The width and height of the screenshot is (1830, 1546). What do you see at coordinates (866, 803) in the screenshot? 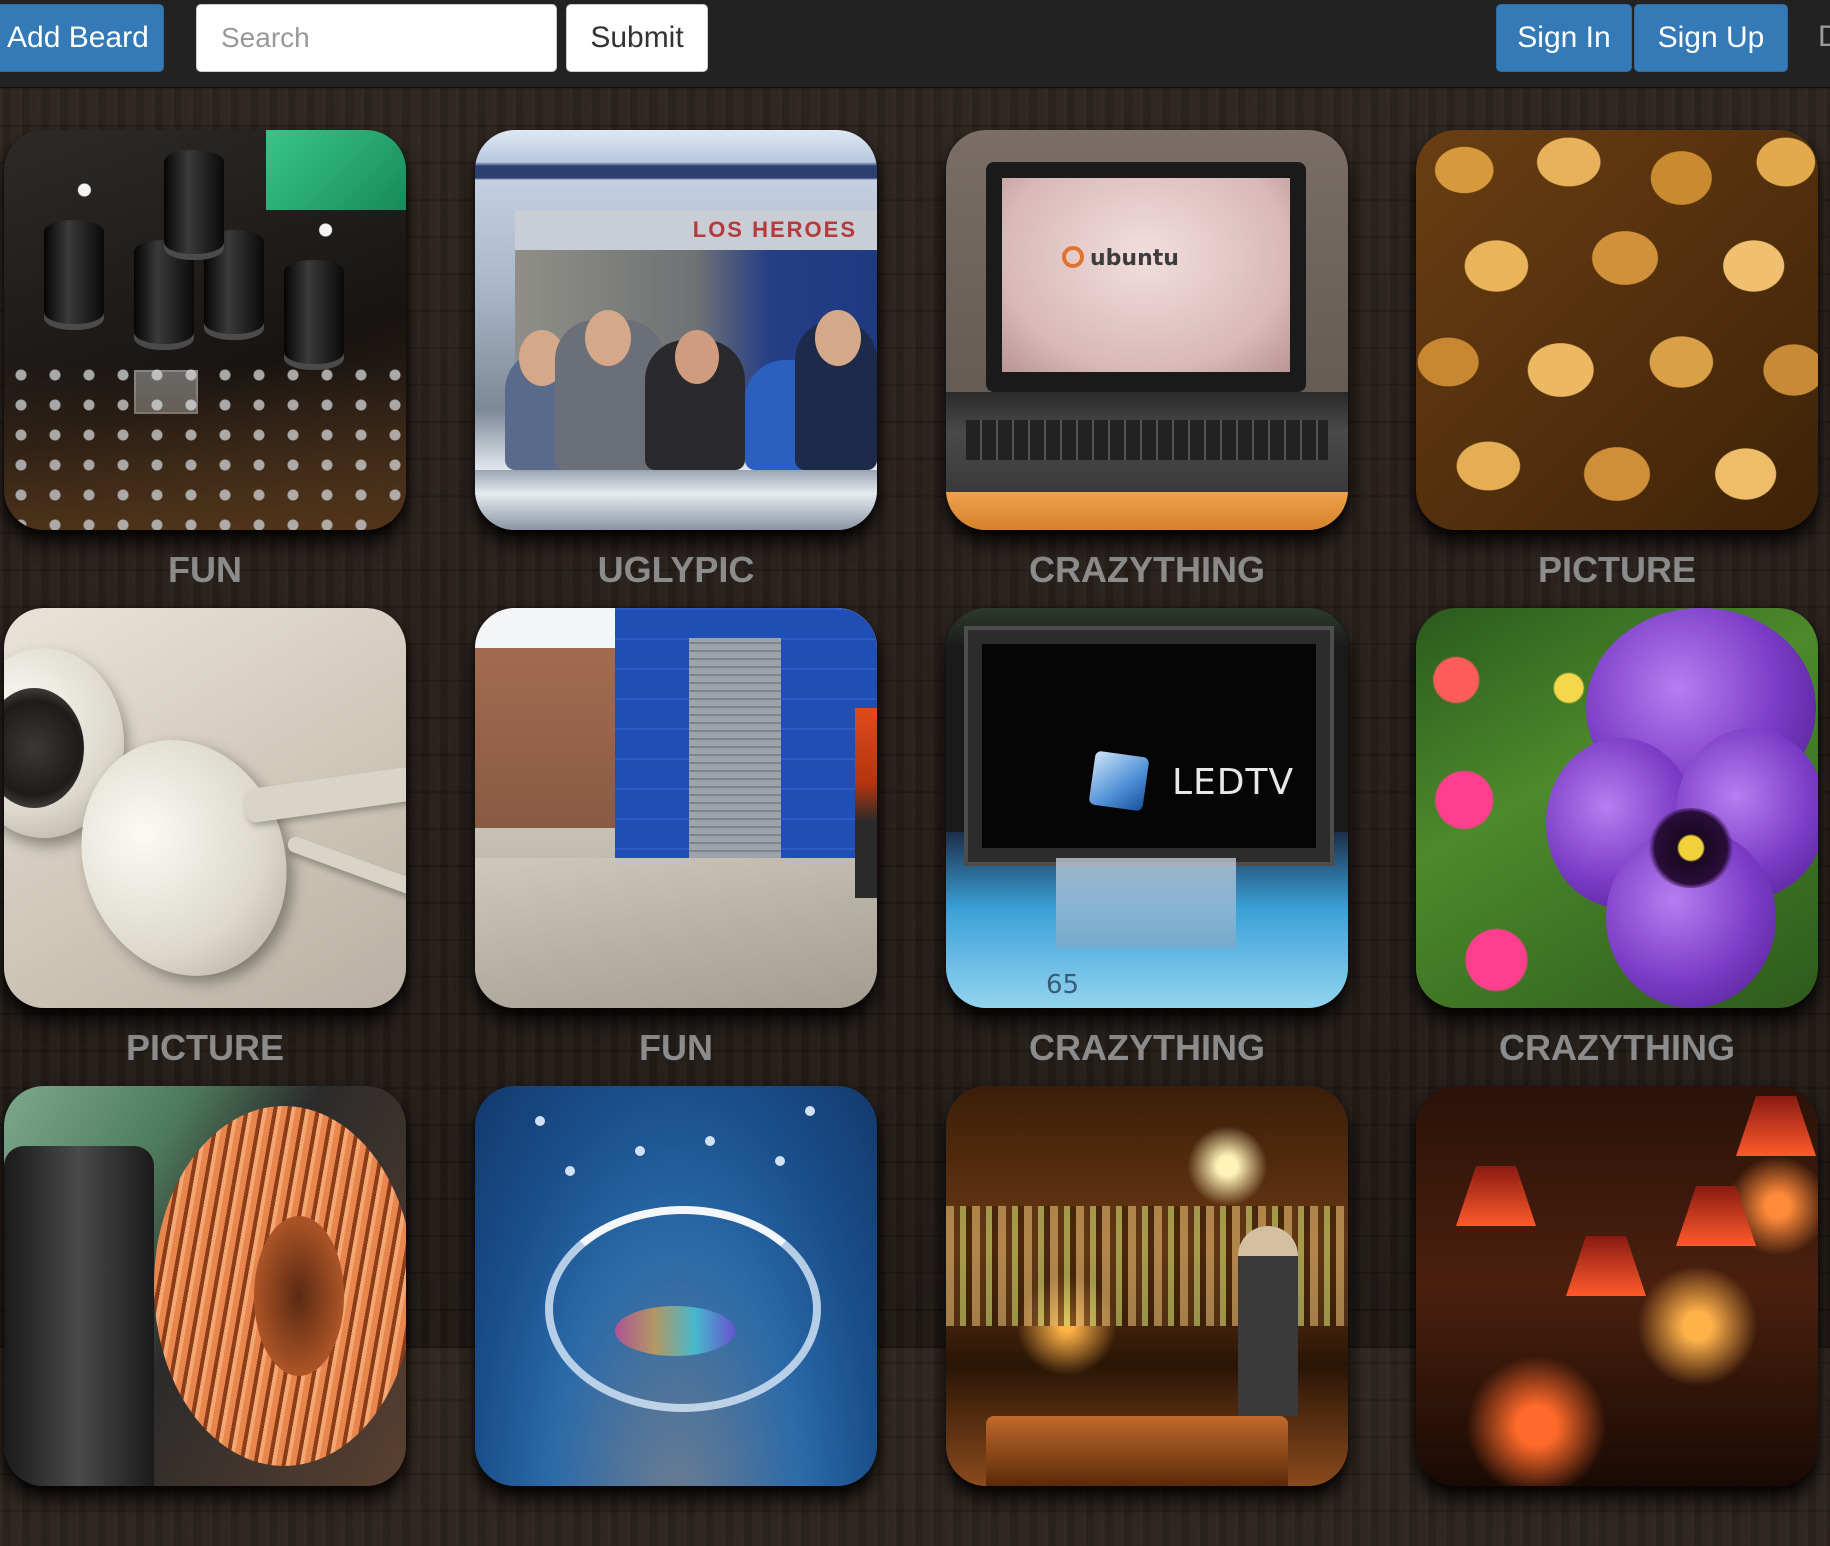
I see `pedestrian` at bounding box center [866, 803].